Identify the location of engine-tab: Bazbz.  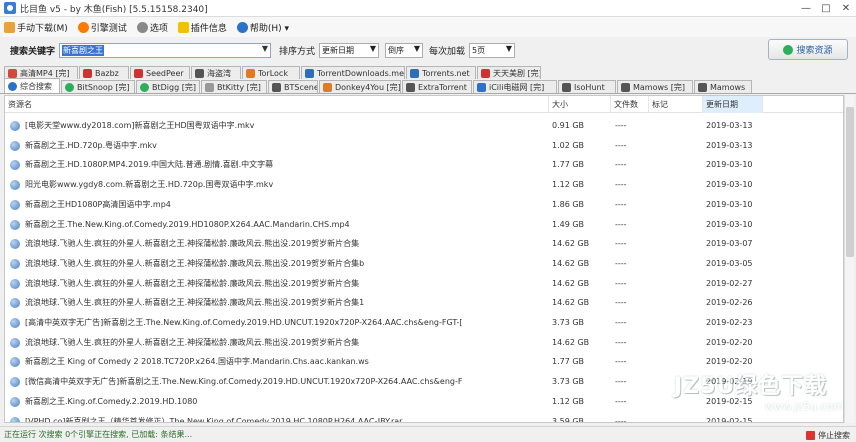
(104, 72).